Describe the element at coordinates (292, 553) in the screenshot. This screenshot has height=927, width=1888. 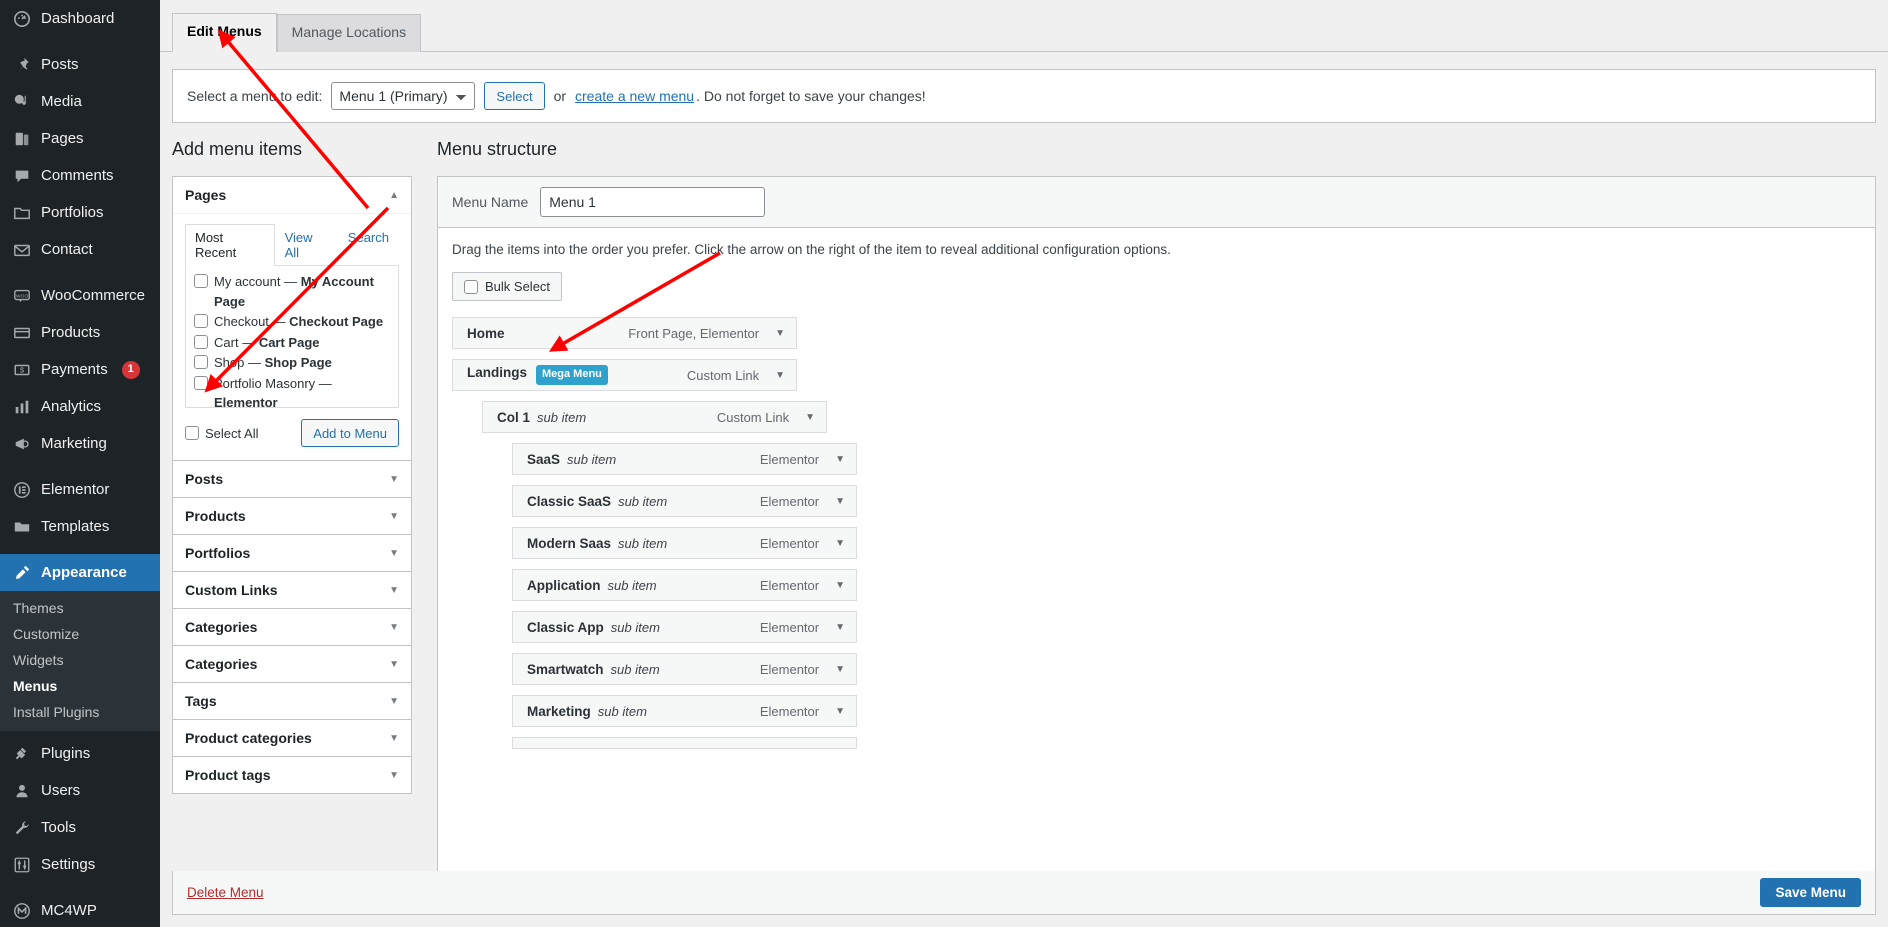
I see `panel-portfolios-header: Portfolios ▼` at that location.